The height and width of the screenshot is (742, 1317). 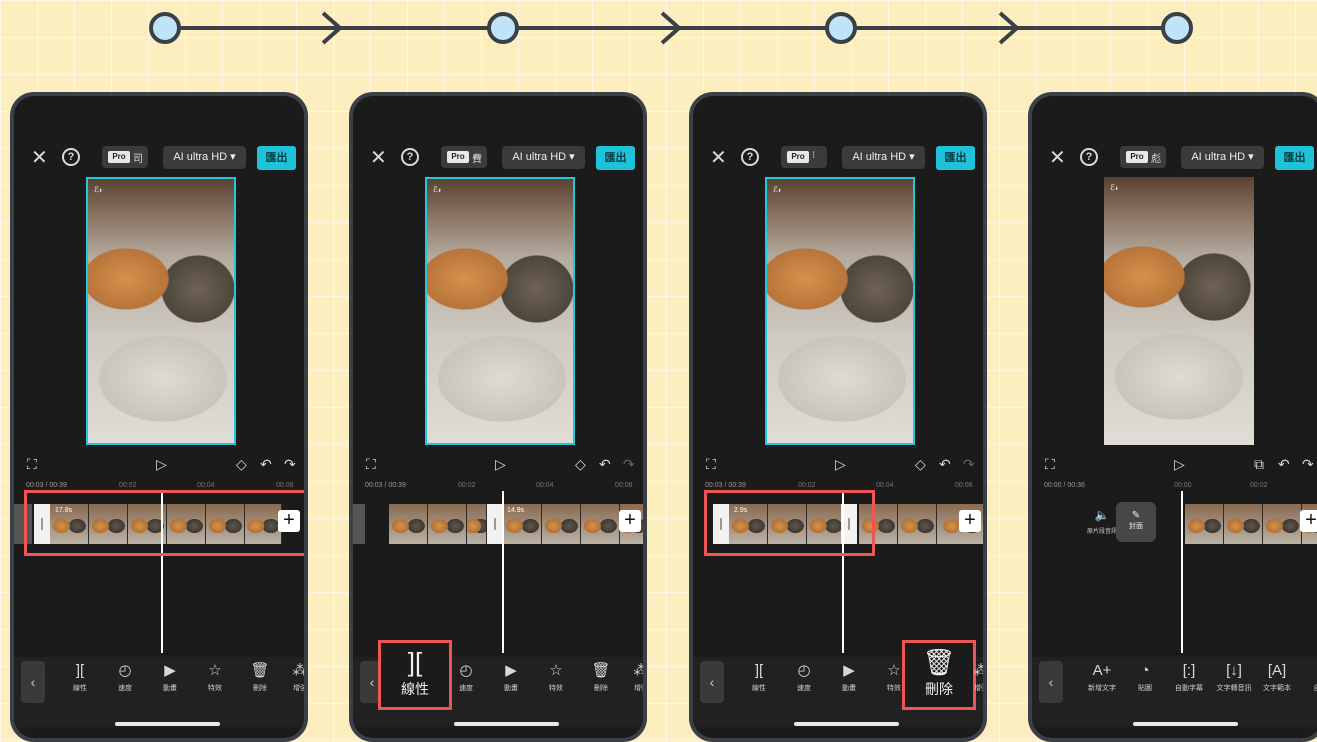 What do you see at coordinates (671, 28) in the screenshot?
I see `step-flow-connector` at bounding box center [671, 28].